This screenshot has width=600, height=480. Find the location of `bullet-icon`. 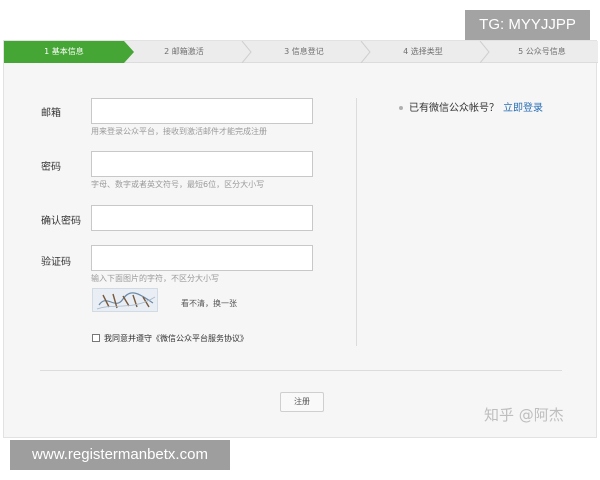

bullet-icon is located at coordinates (401, 108).